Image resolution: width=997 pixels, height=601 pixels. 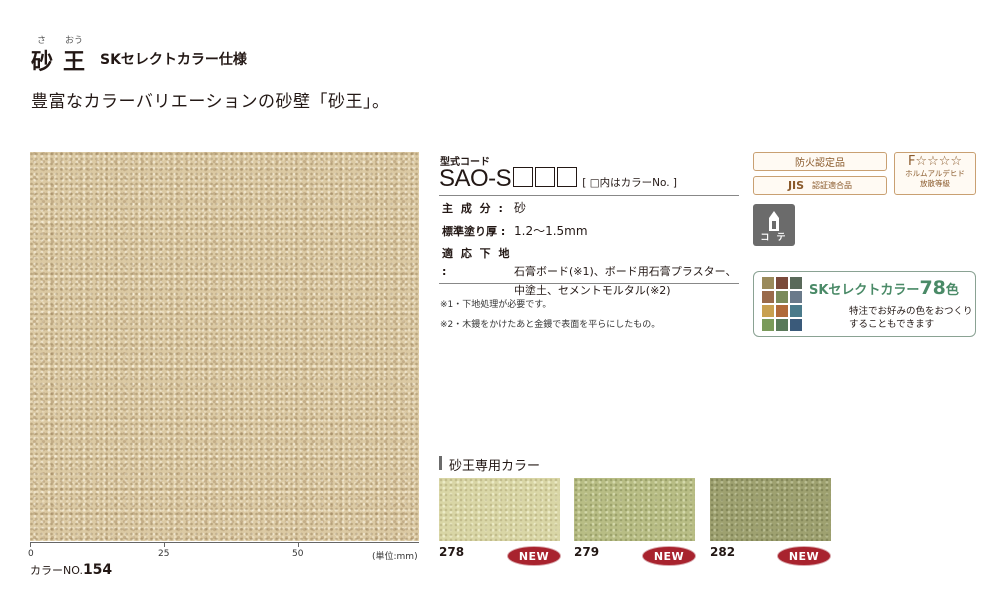 What do you see at coordinates (495, 466) in the screenshot?
I see `exclusive-colors-heading: 砂王専用カラー` at bounding box center [495, 466].